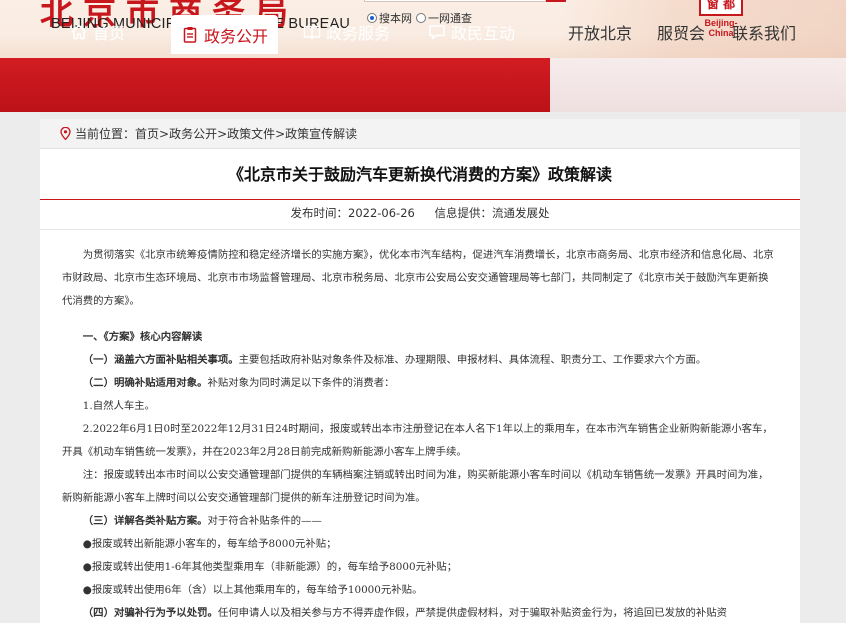 This screenshot has height=623, width=846. I want to click on nav-item-contact-us: 联系我们, so click(764, 32).